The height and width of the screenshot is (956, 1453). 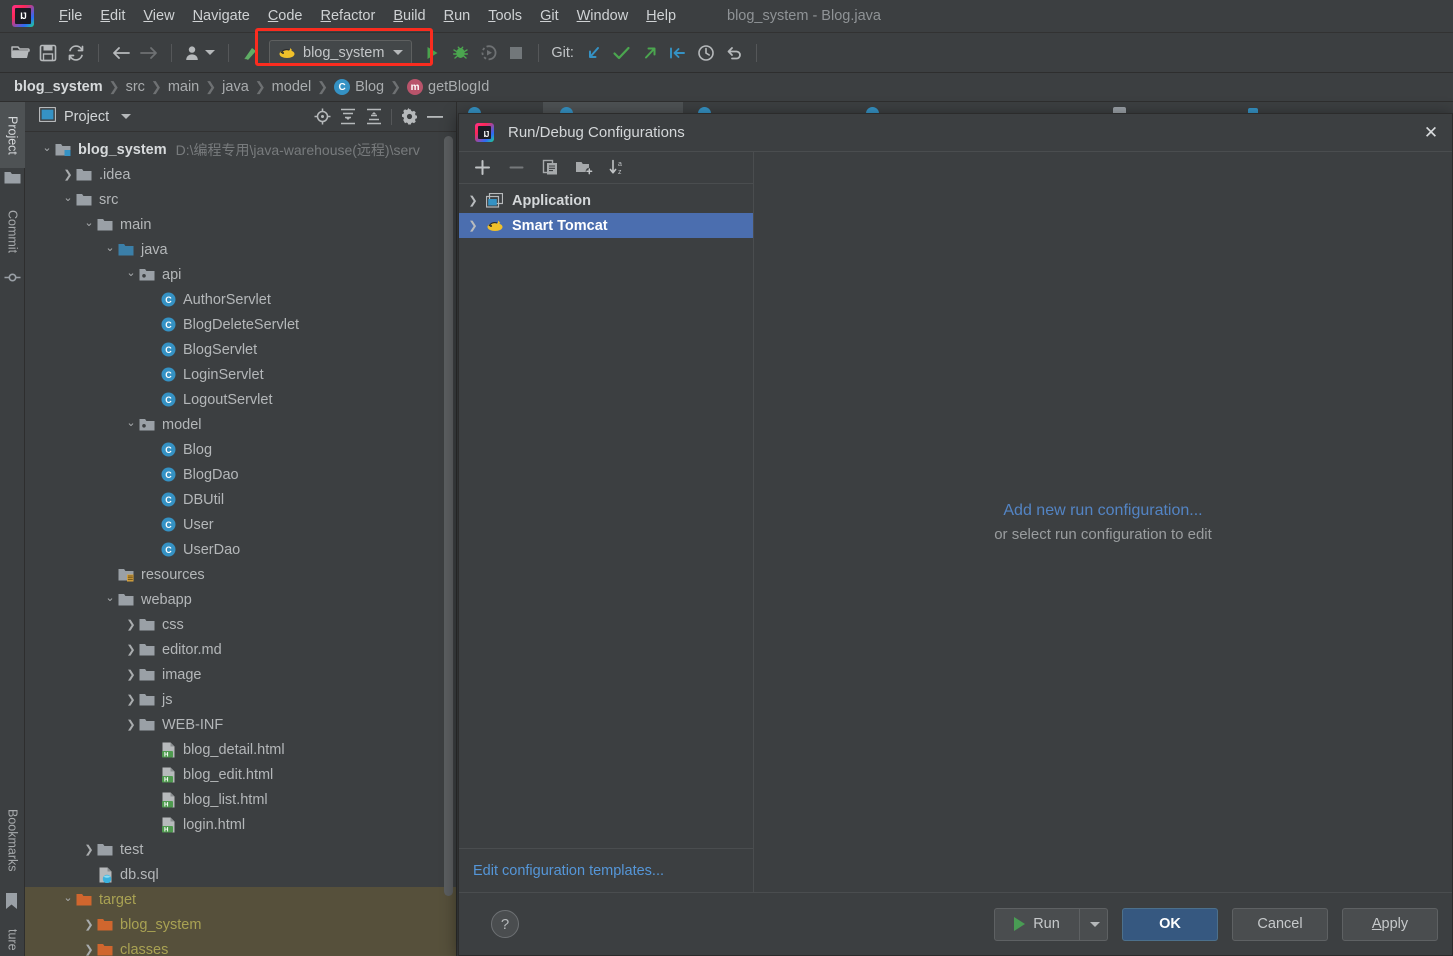 What do you see at coordinates (606, 225) in the screenshot?
I see `configuration-item-smart-tomcat: ❯ Smart Tomcat` at bounding box center [606, 225].